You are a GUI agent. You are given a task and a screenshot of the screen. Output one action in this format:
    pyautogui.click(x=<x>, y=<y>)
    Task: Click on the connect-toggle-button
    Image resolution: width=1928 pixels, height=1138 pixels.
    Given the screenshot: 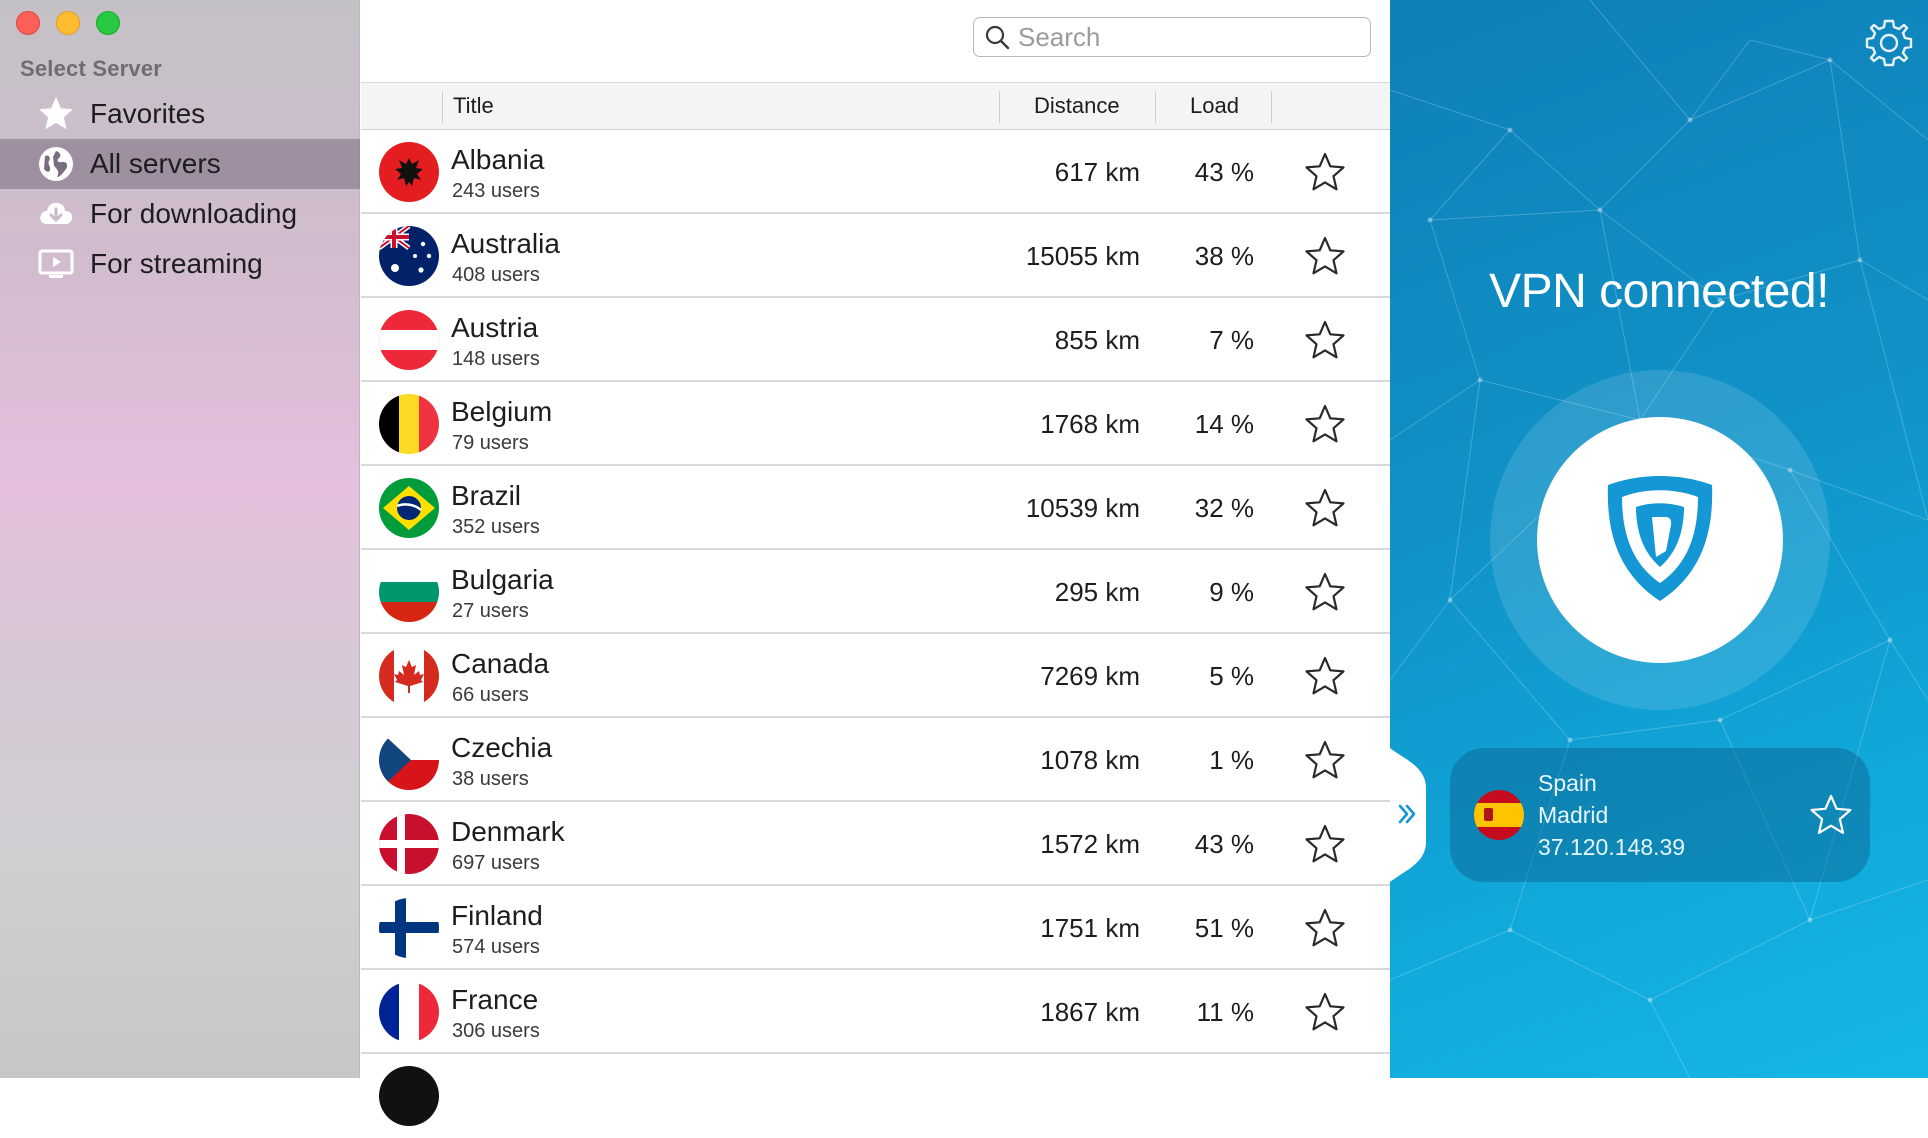 What is the action you would take?
    pyautogui.click(x=1660, y=540)
    